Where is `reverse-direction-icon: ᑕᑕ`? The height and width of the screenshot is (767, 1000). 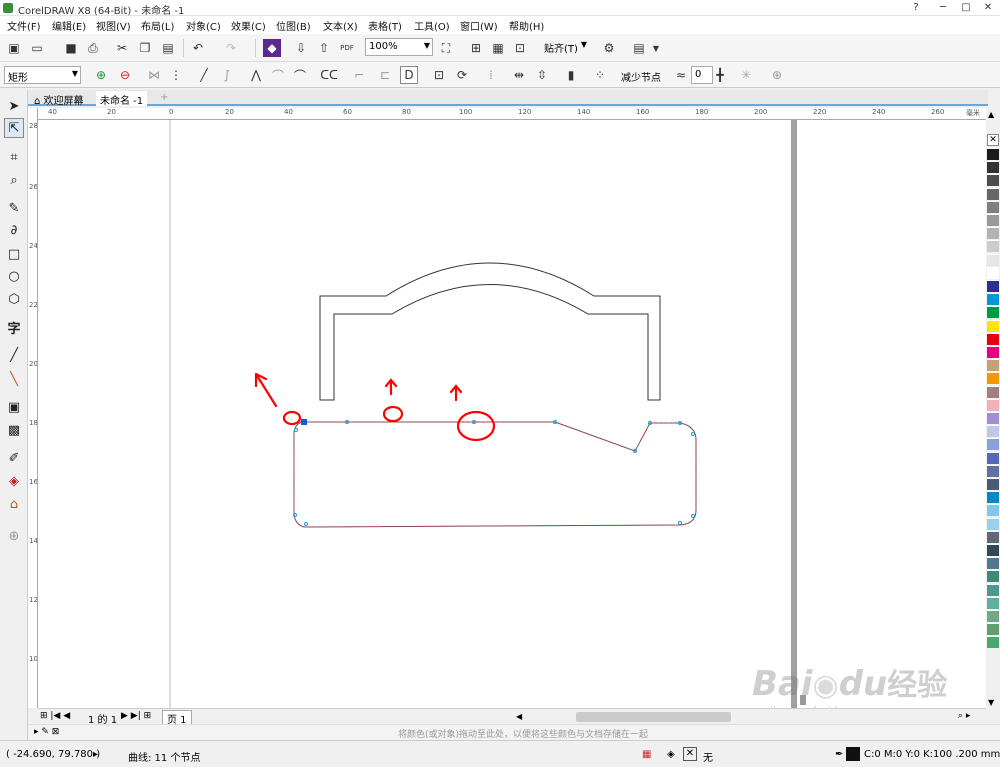 reverse-direction-icon: ᑕᑕ is located at coordinates (329, 75).